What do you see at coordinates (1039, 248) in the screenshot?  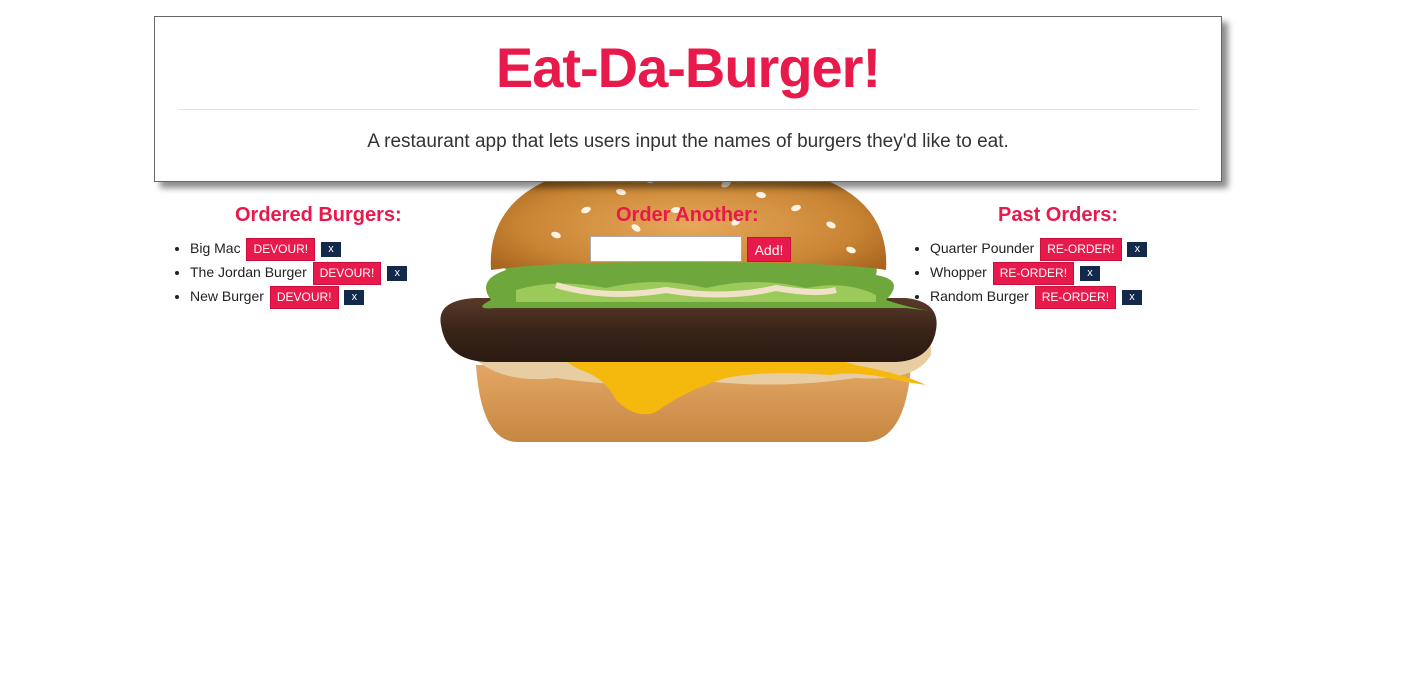 I see `list-item: Quarter Pounder RE-ORDER! x` at bounding box center [1039, 248].